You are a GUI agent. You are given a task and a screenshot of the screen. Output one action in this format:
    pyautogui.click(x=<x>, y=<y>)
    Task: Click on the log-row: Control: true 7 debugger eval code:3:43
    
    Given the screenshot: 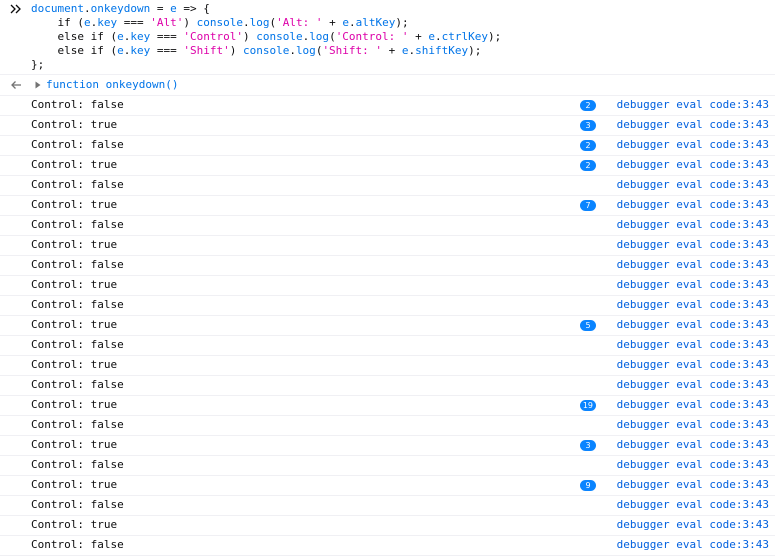 What is the action you would take?
    pyautogui.click(x=387, y=206)
    